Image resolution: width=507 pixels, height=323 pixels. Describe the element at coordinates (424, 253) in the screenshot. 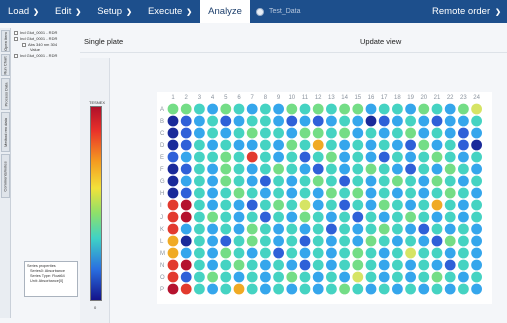

I see `well-M20` at that location.